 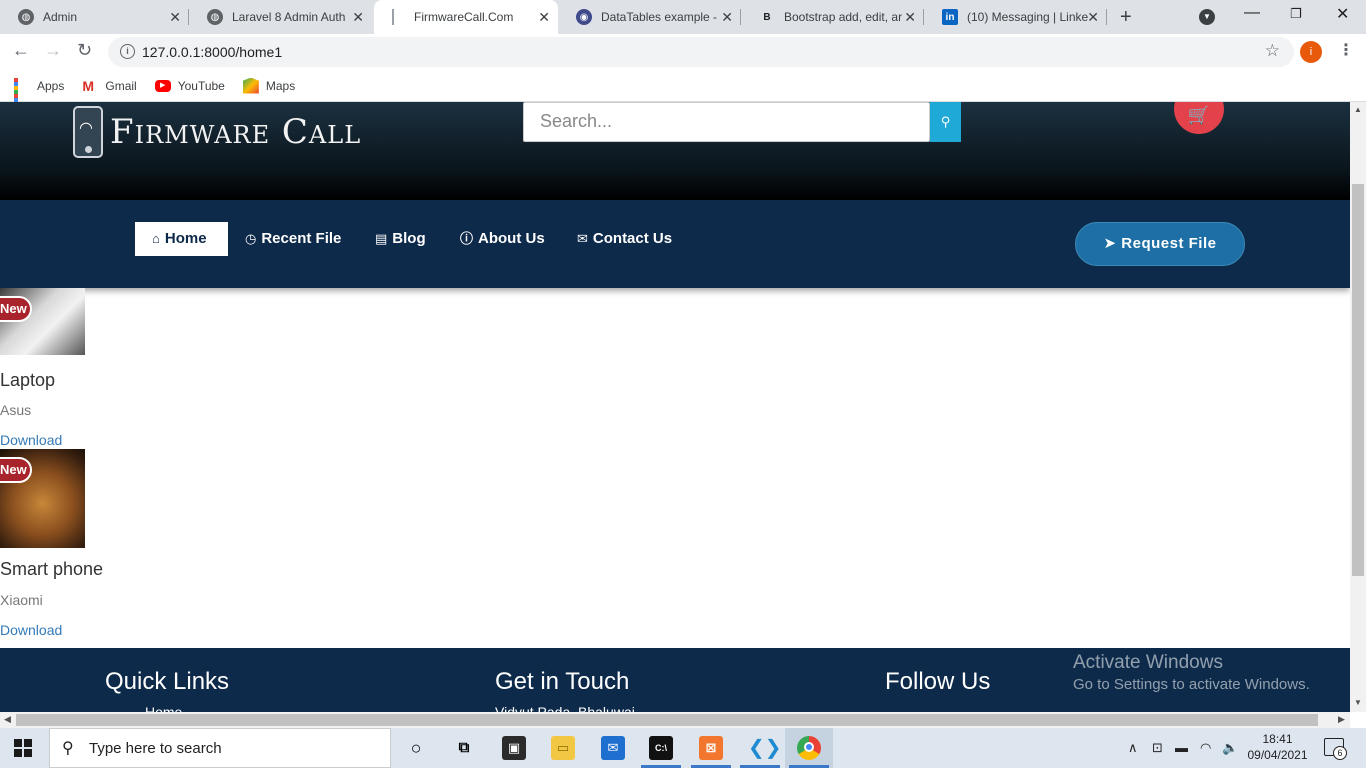 I want to click on horizontal-scroll-thumb, so click(x=667, y=720).